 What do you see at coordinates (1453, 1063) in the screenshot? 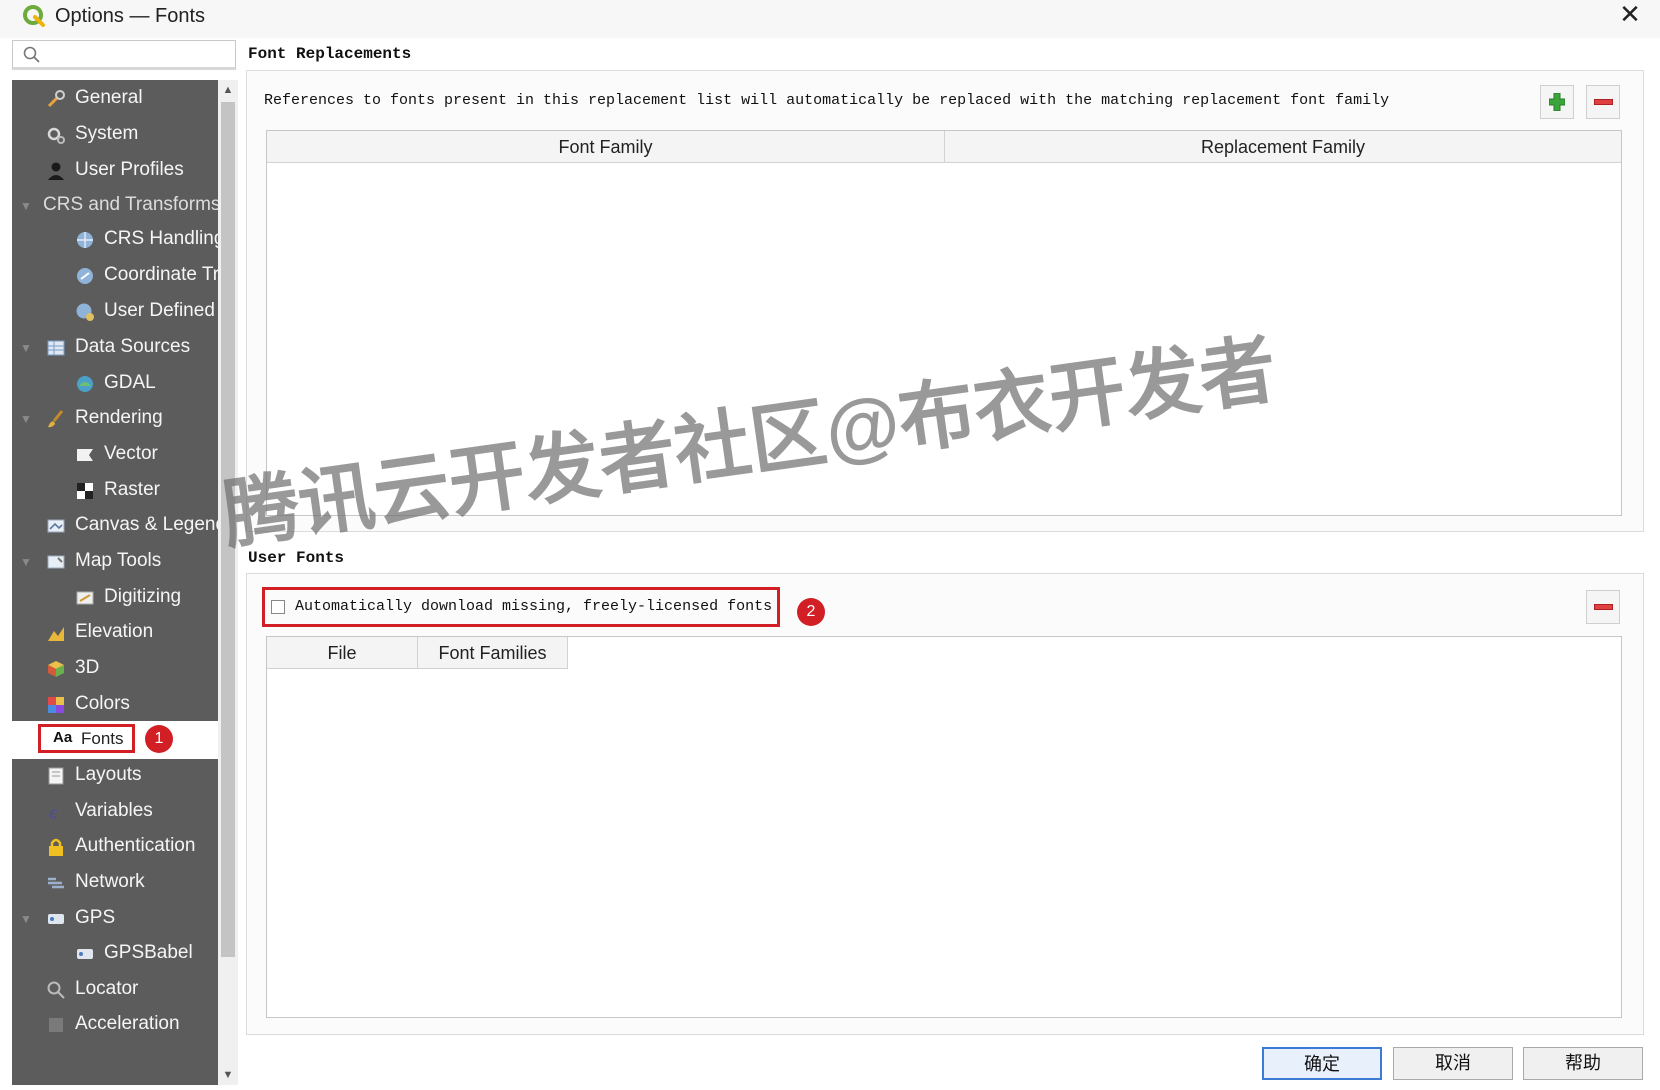
I see `cancel-button: 取消` at bounding box center [1453, 1063].